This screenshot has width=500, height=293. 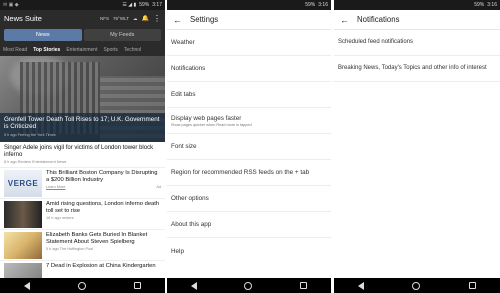 I want to click on settings-item-label: Display web pages faster, so click(x=206, y=118).